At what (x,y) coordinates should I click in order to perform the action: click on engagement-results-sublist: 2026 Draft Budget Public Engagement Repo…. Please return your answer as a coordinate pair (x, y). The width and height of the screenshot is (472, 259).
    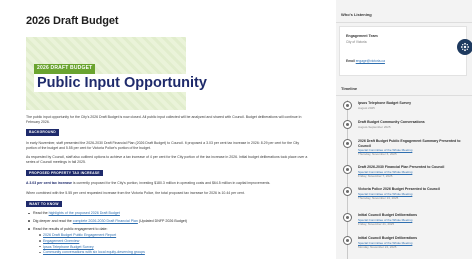
    Looking at the image, I should click on (171, 244).